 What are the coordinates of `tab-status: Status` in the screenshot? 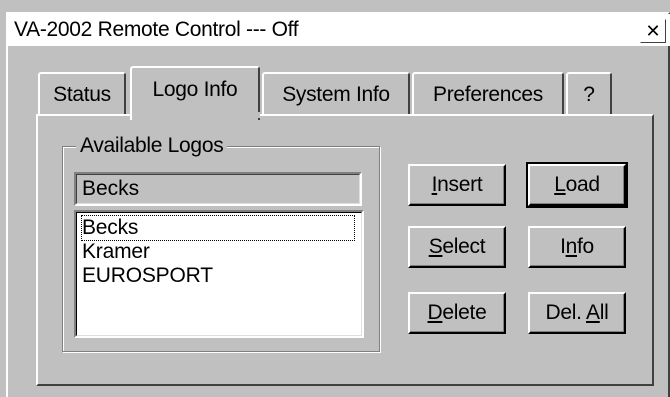 It's located at (82, 94).